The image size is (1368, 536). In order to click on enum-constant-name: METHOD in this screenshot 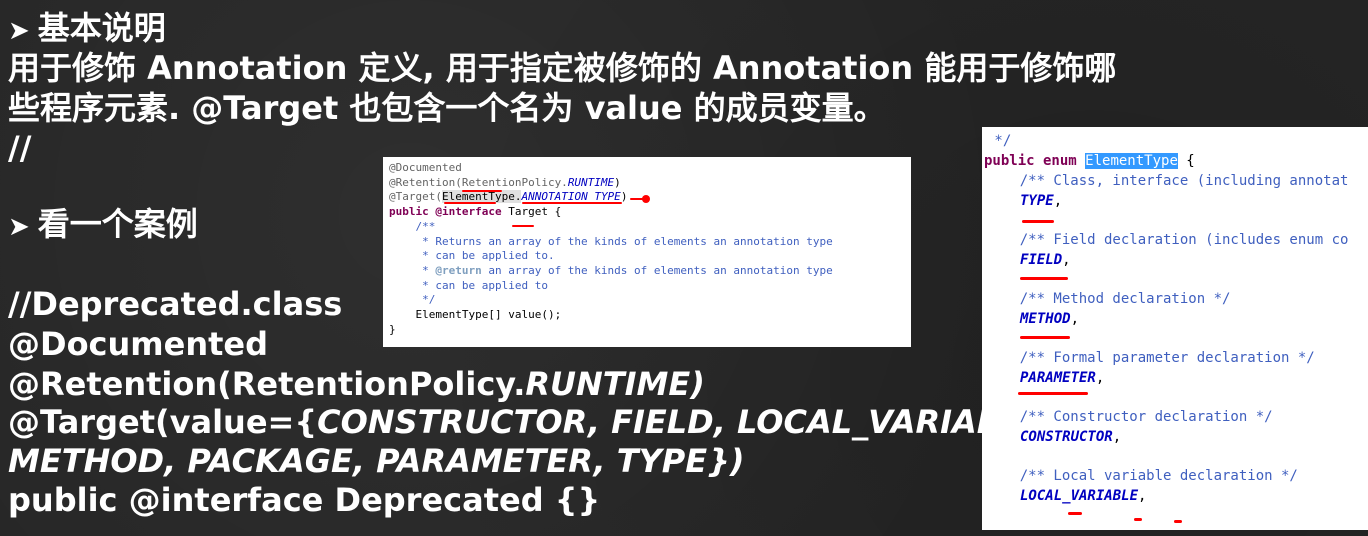, I will do `click(1045, 319)`.